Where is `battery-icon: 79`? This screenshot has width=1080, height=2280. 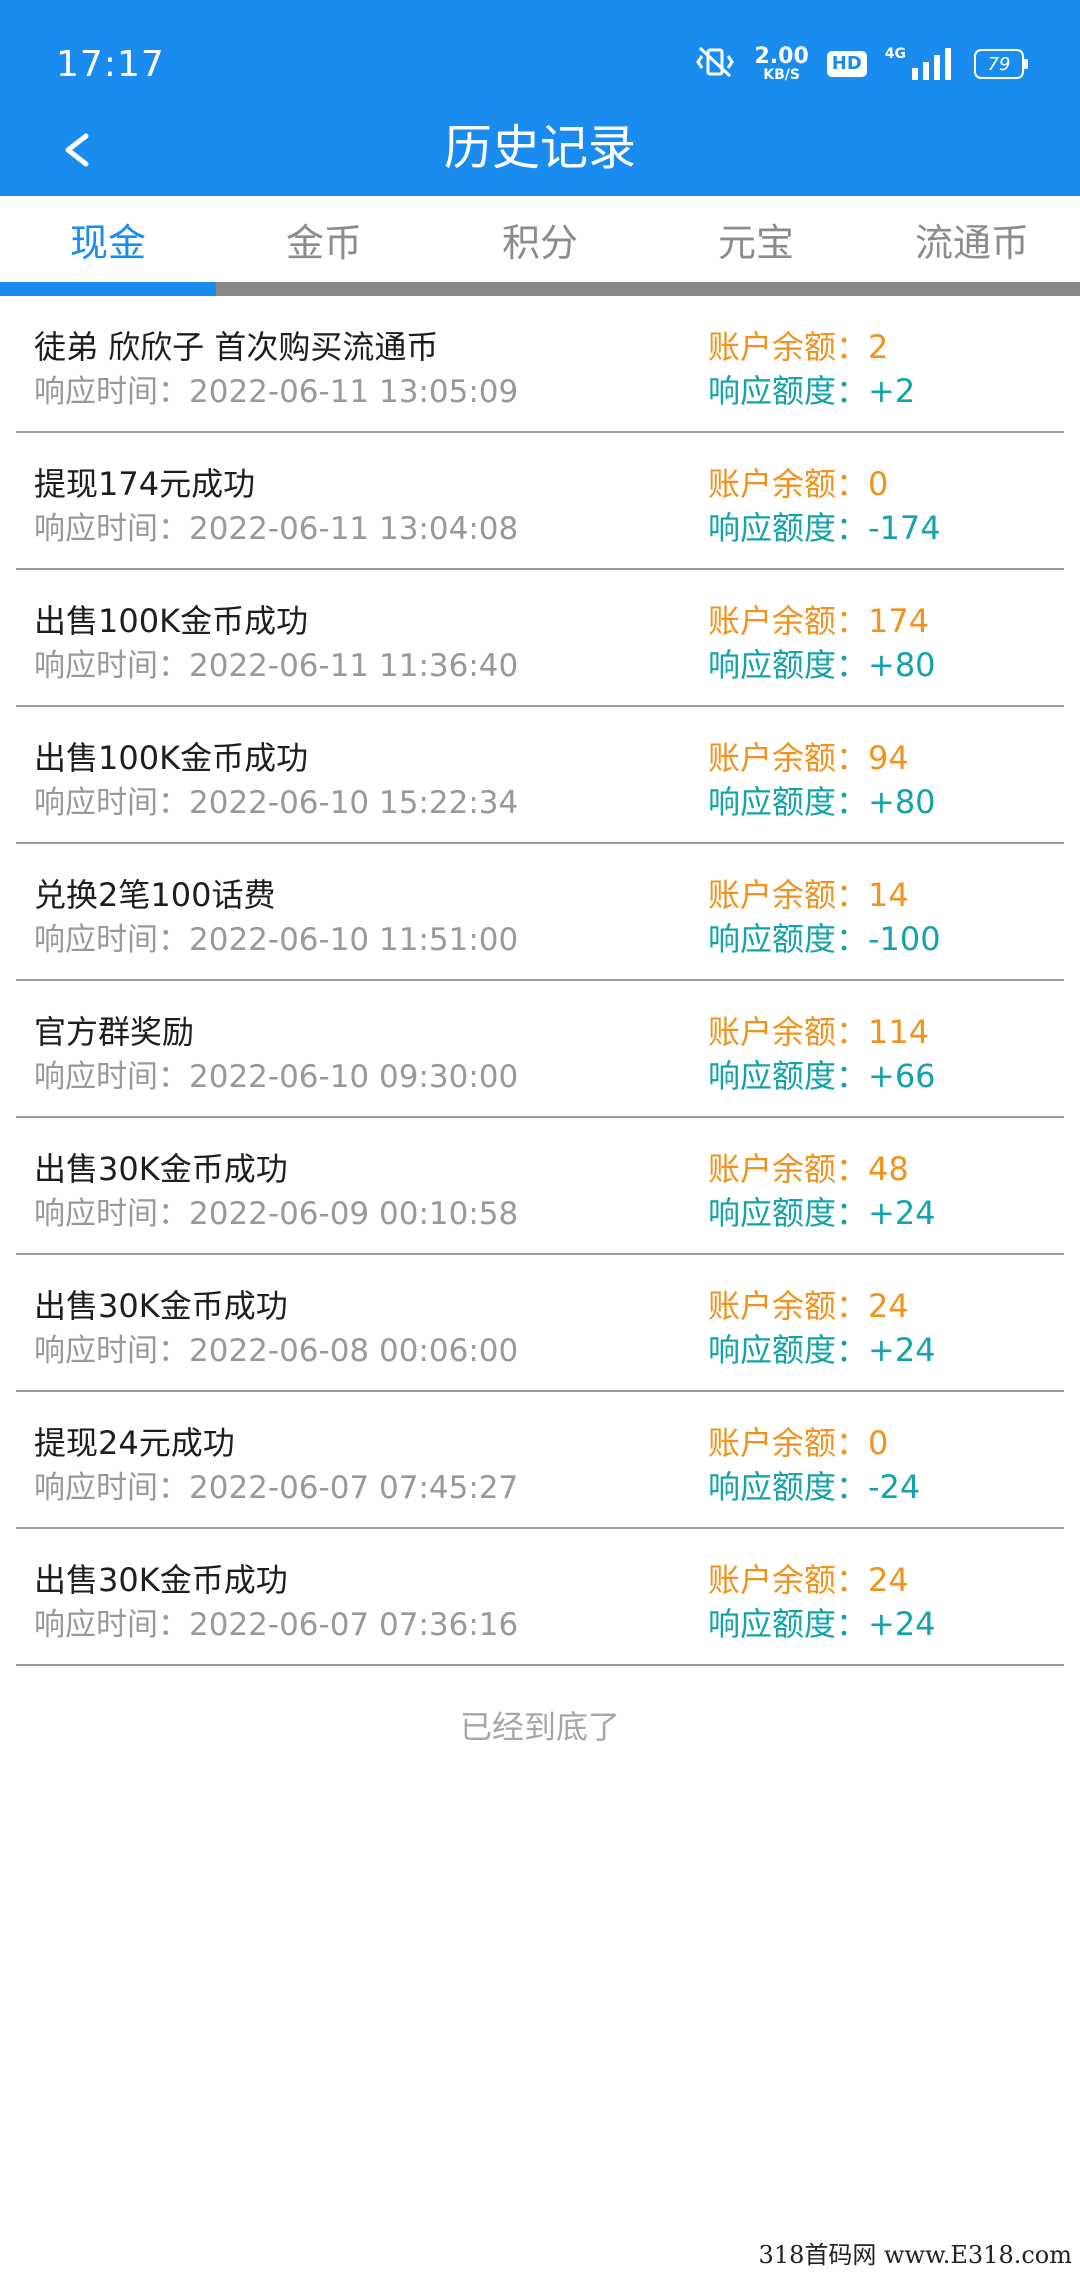 battery-icon: 79 is located at coordinates (1001, 64).